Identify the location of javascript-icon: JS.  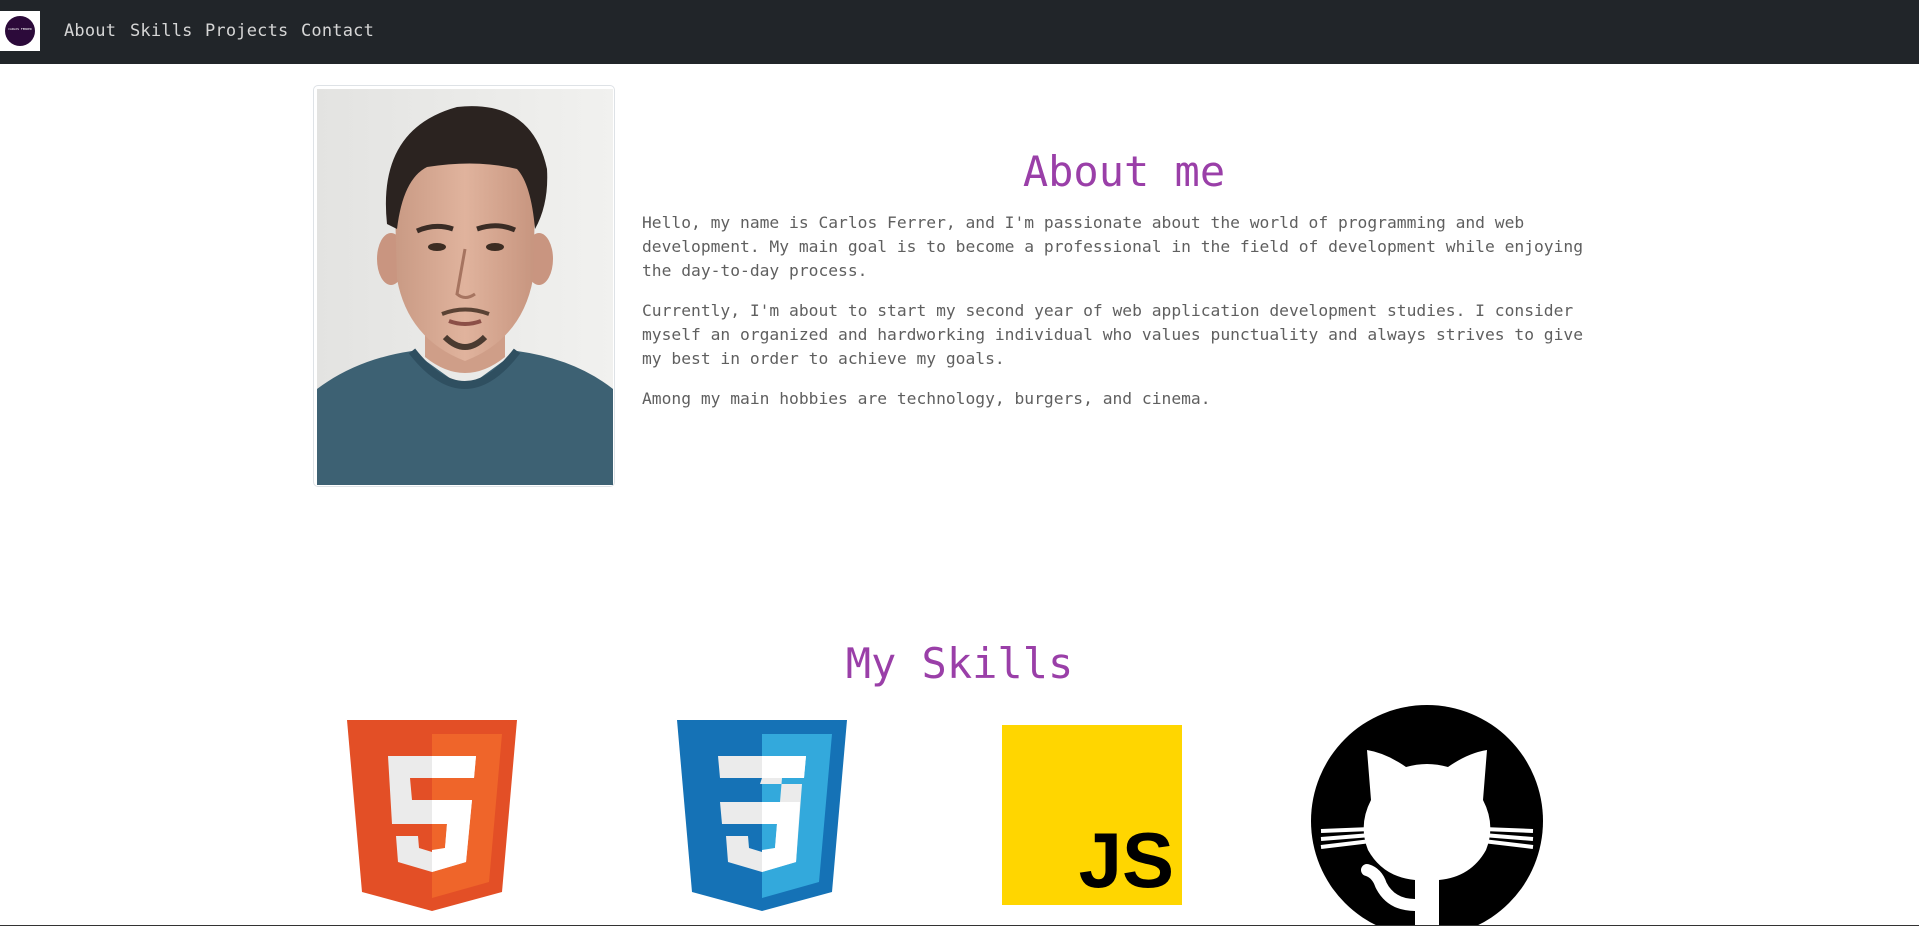
(1092, 815).